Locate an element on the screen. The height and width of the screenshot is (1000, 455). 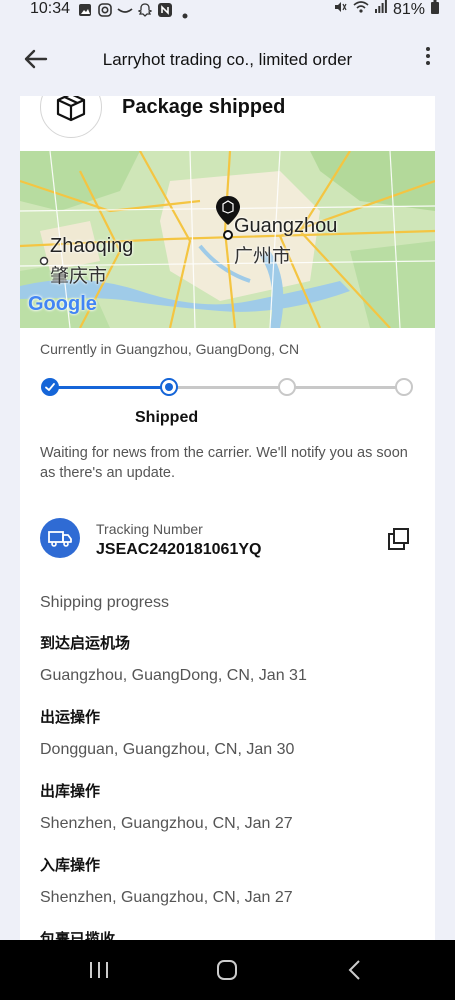
status-time: 10:34 is located at coordinates (50, 8).